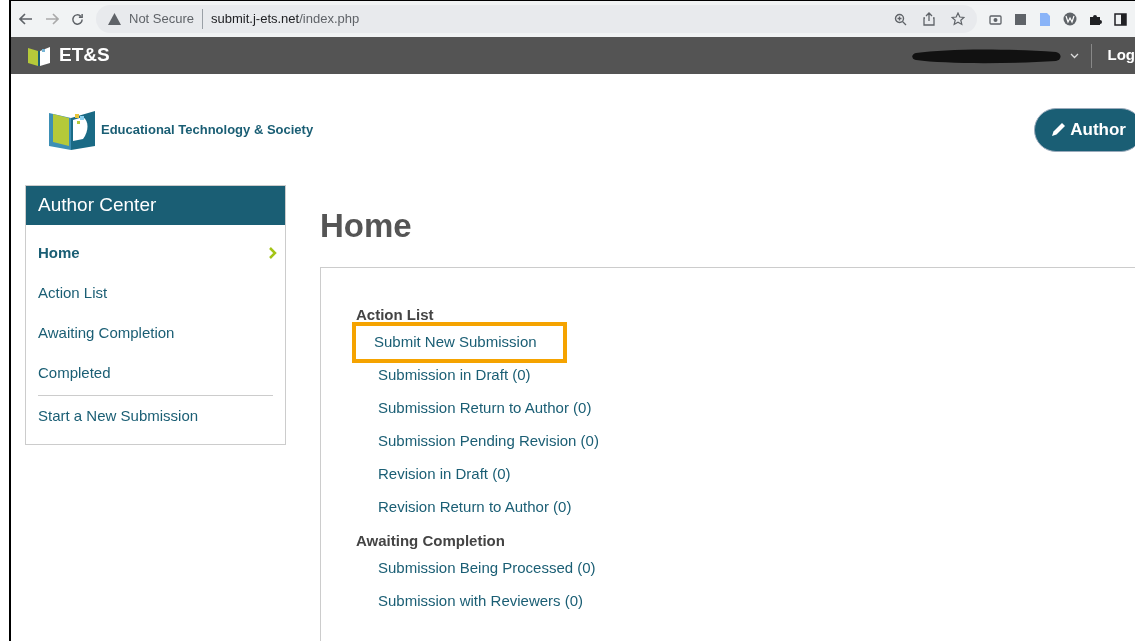 Image resolution: width=1135 pixels, height=641 pixels. I want to click on sidebar-item: Completed, so click(155, 373).